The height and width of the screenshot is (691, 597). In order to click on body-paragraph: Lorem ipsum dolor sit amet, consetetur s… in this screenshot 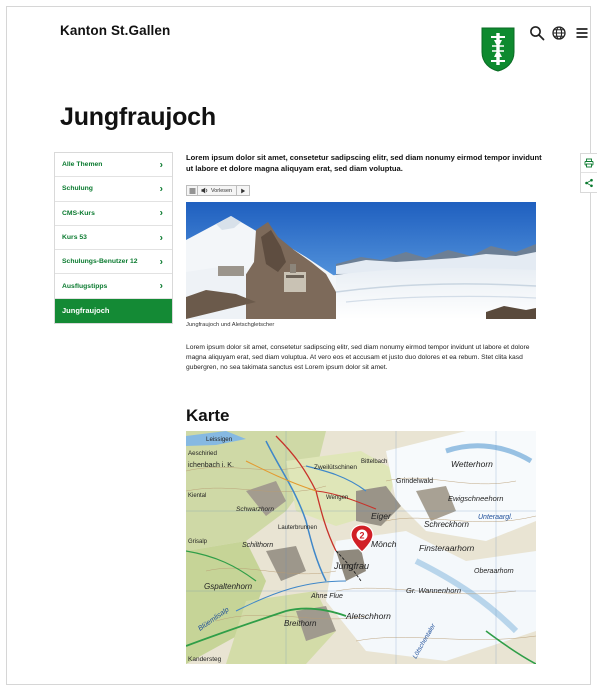, I will do `click(358, 357)`.